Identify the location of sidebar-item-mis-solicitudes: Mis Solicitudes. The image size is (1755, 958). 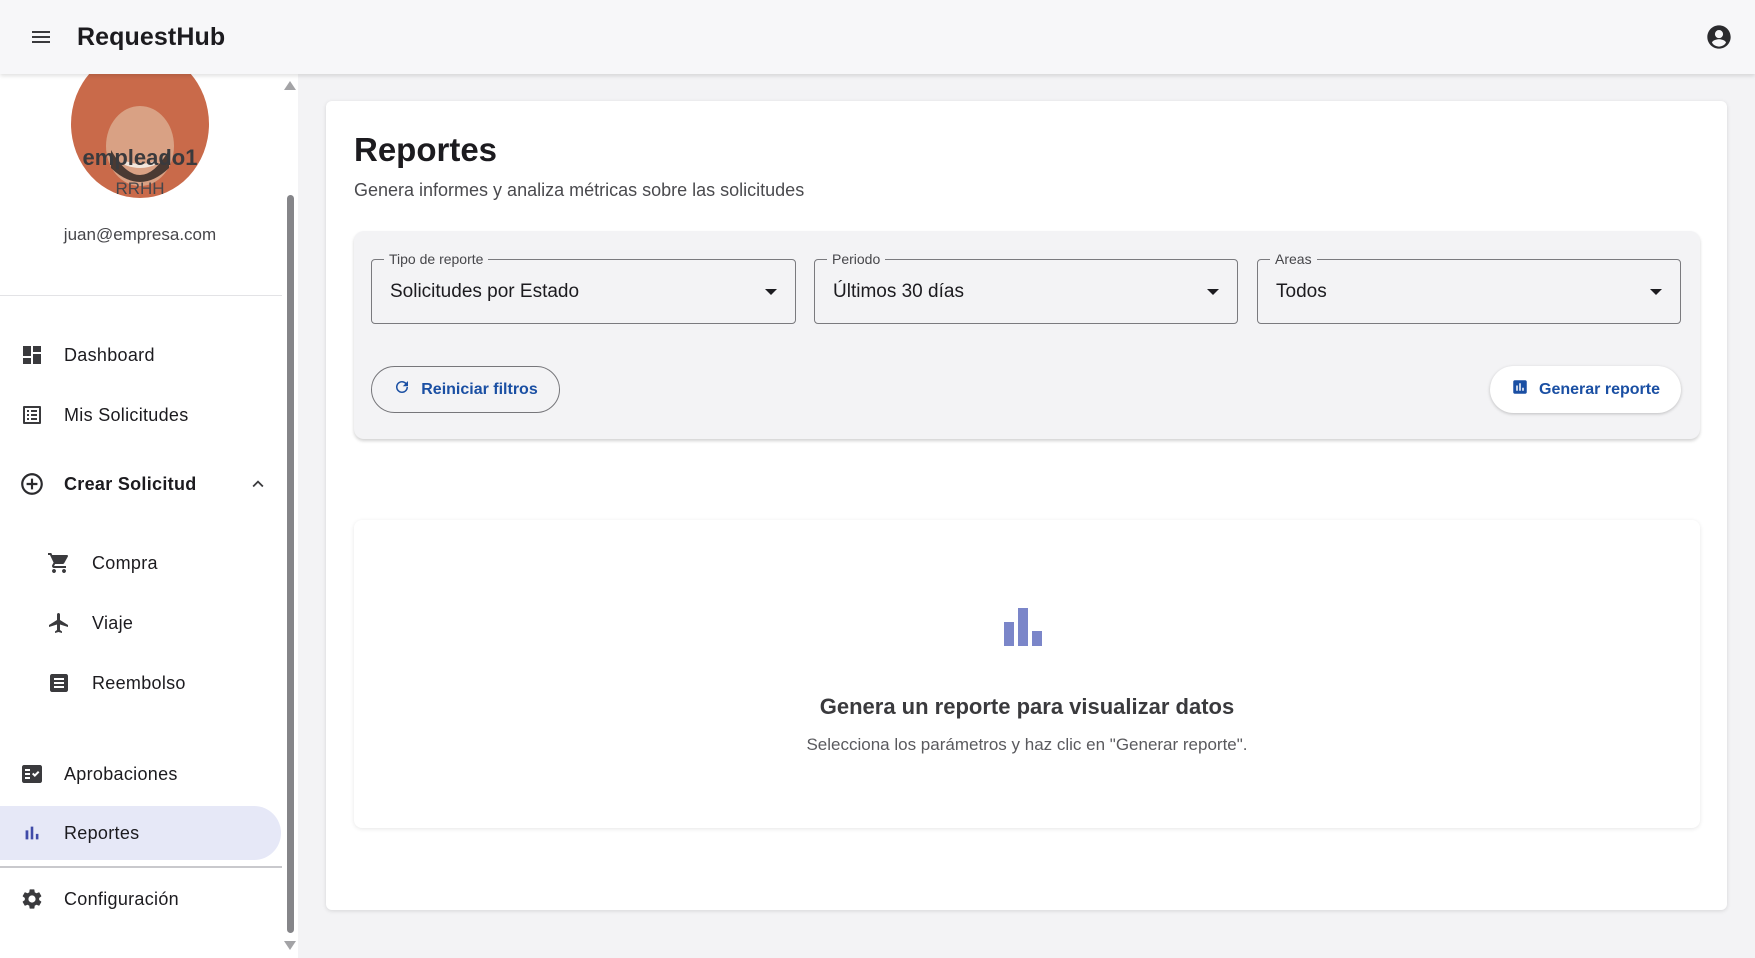
(141, 415).